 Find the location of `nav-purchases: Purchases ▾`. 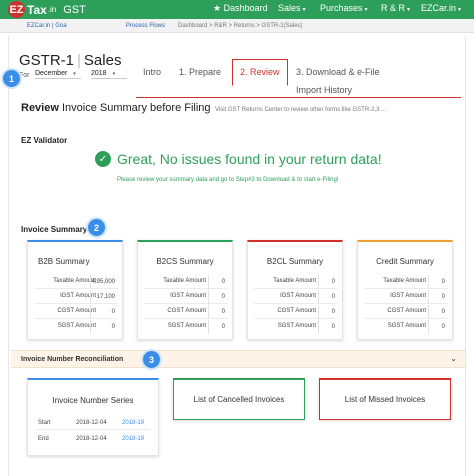

nav-purchases: Purchases ▾ is located at coordinates (344, 8).